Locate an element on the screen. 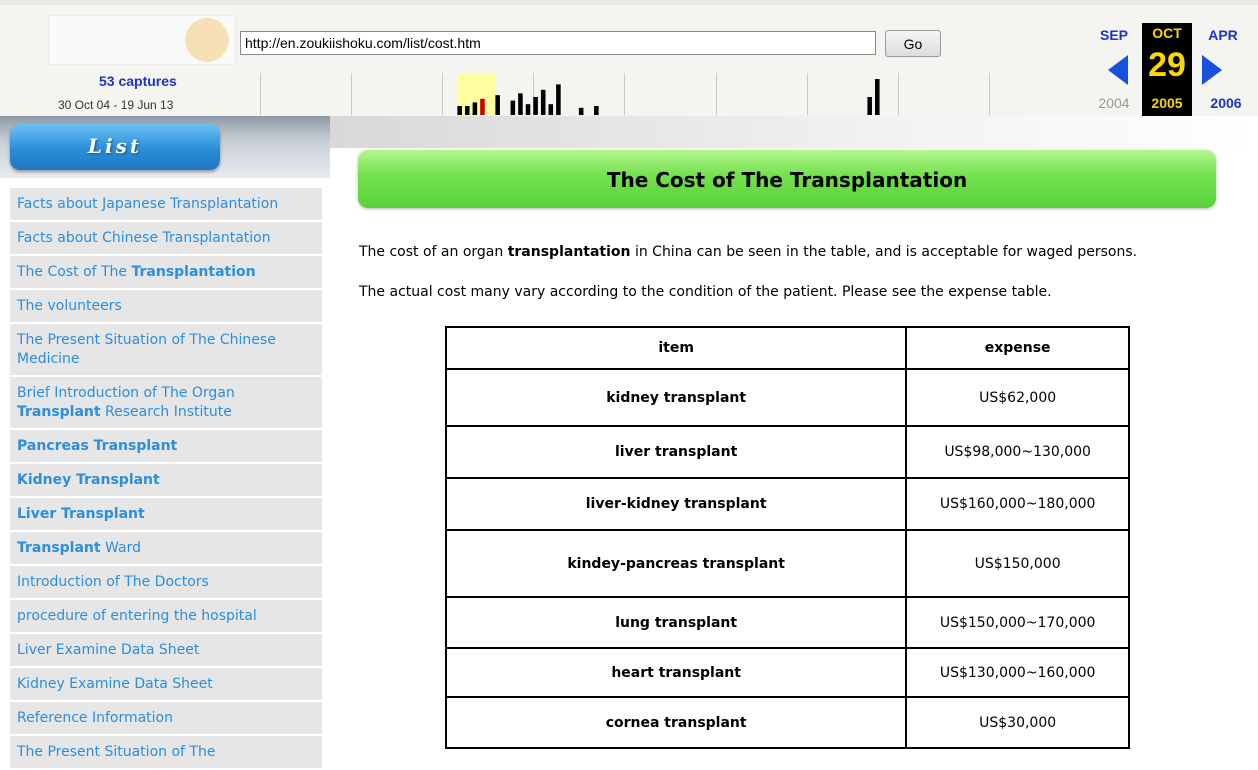  expense-cell: US$30,000 is located at coordinates (1017, 722).